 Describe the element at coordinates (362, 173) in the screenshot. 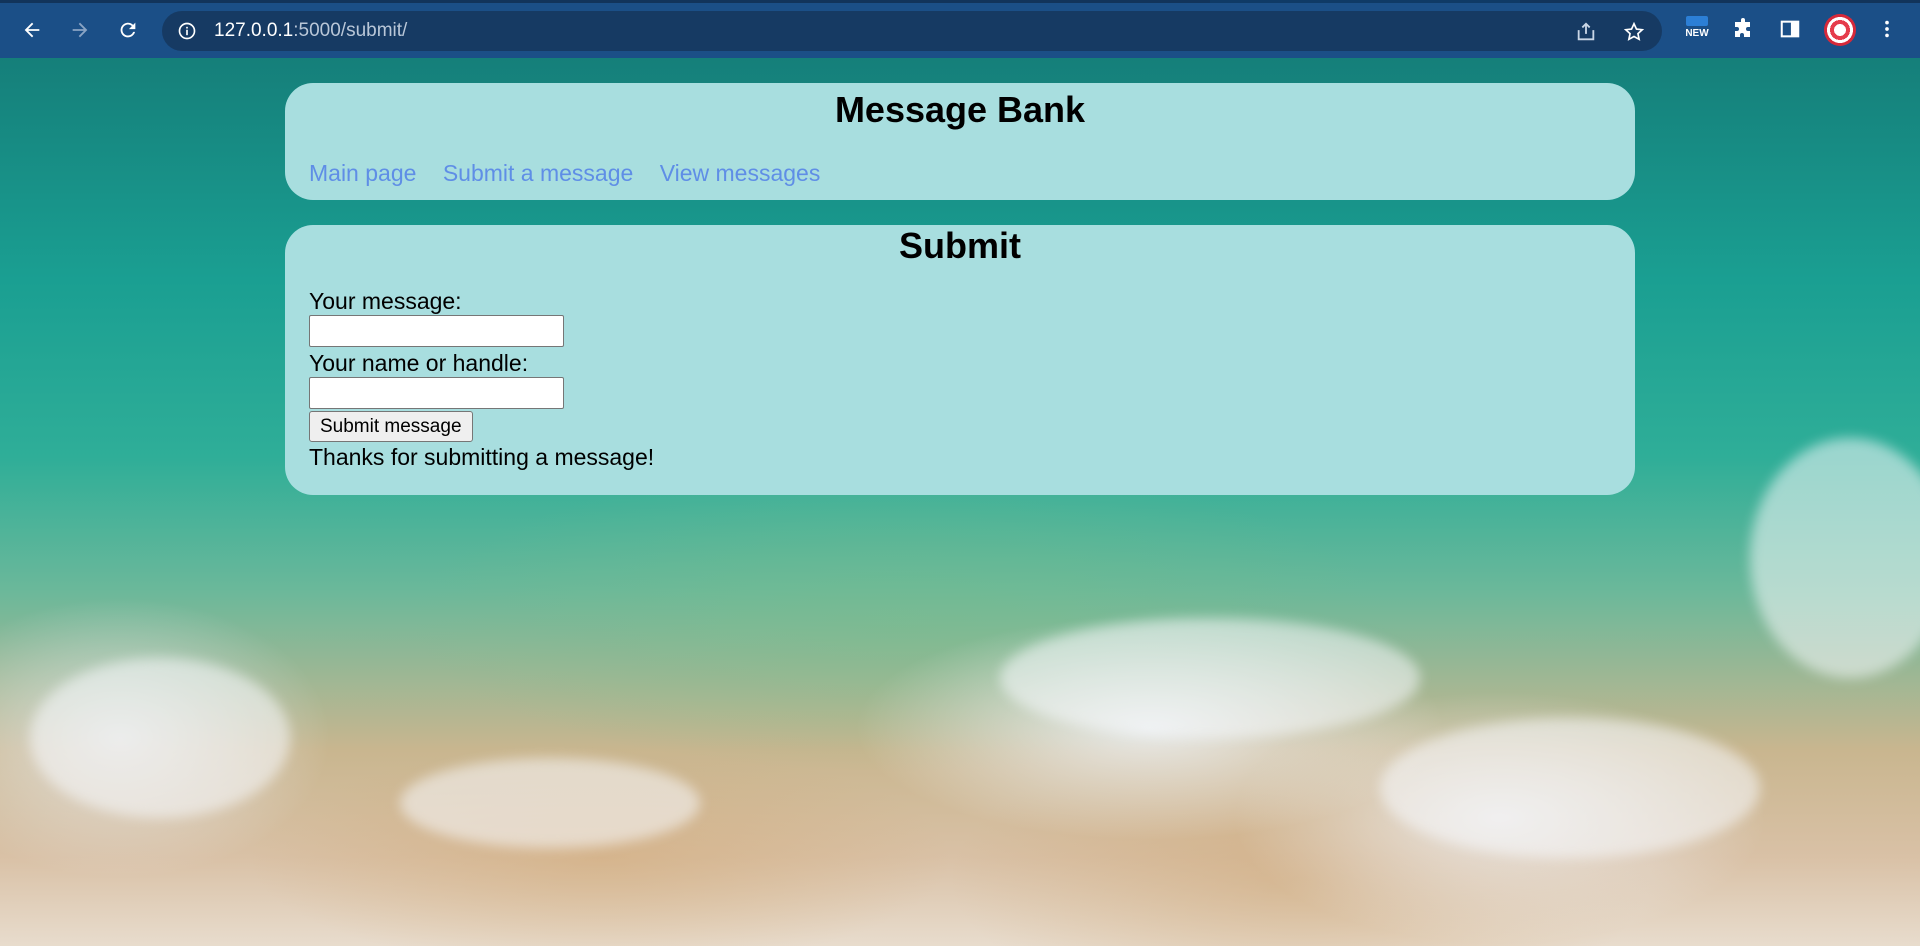

I see `nav-link-main-page: Main page` at that location.